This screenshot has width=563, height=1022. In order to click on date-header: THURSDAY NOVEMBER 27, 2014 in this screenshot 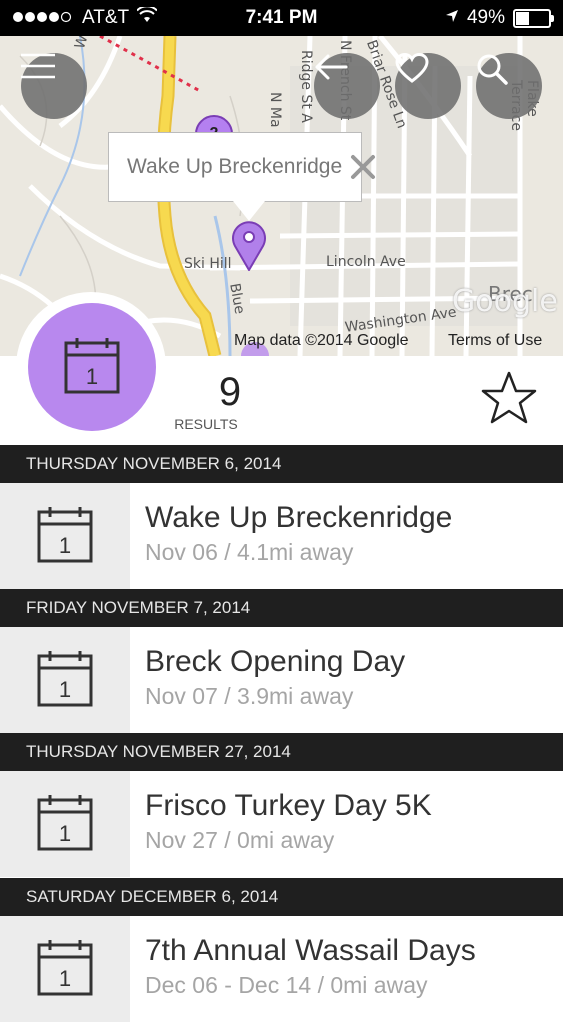, I will do `click(281, 752)`.